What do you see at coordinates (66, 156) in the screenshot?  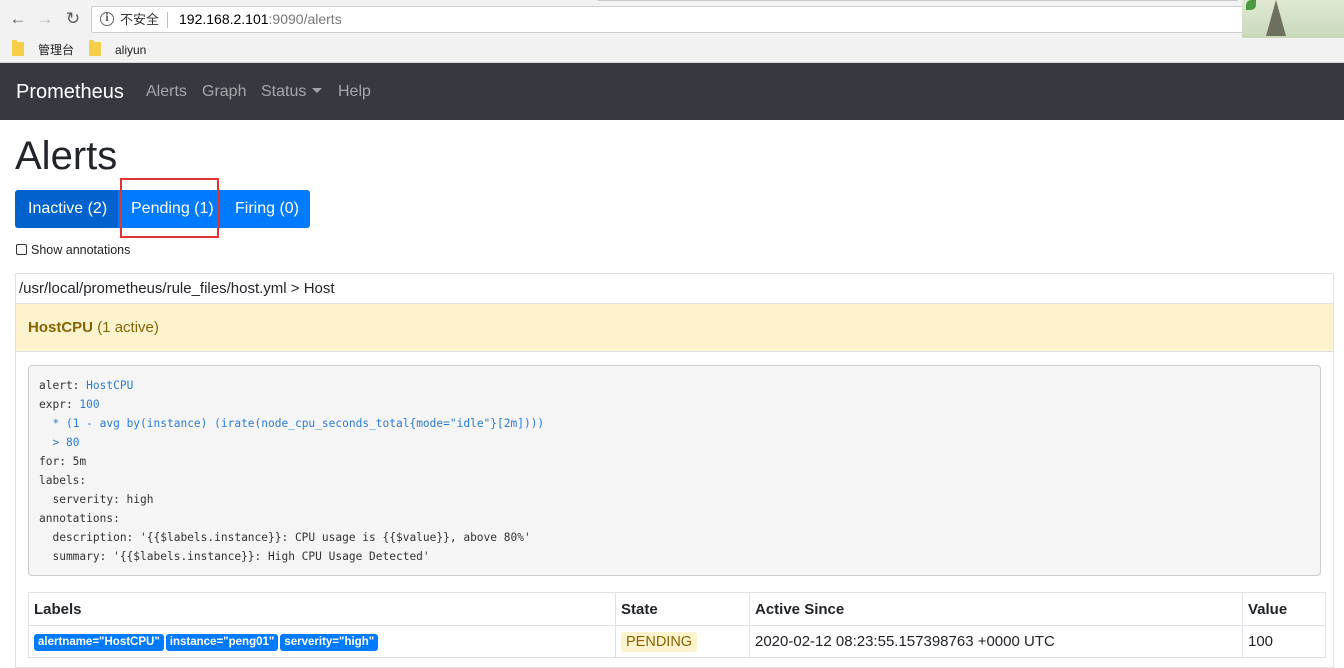 I see `page-title: Alerts` at bounding box center [66, 156].